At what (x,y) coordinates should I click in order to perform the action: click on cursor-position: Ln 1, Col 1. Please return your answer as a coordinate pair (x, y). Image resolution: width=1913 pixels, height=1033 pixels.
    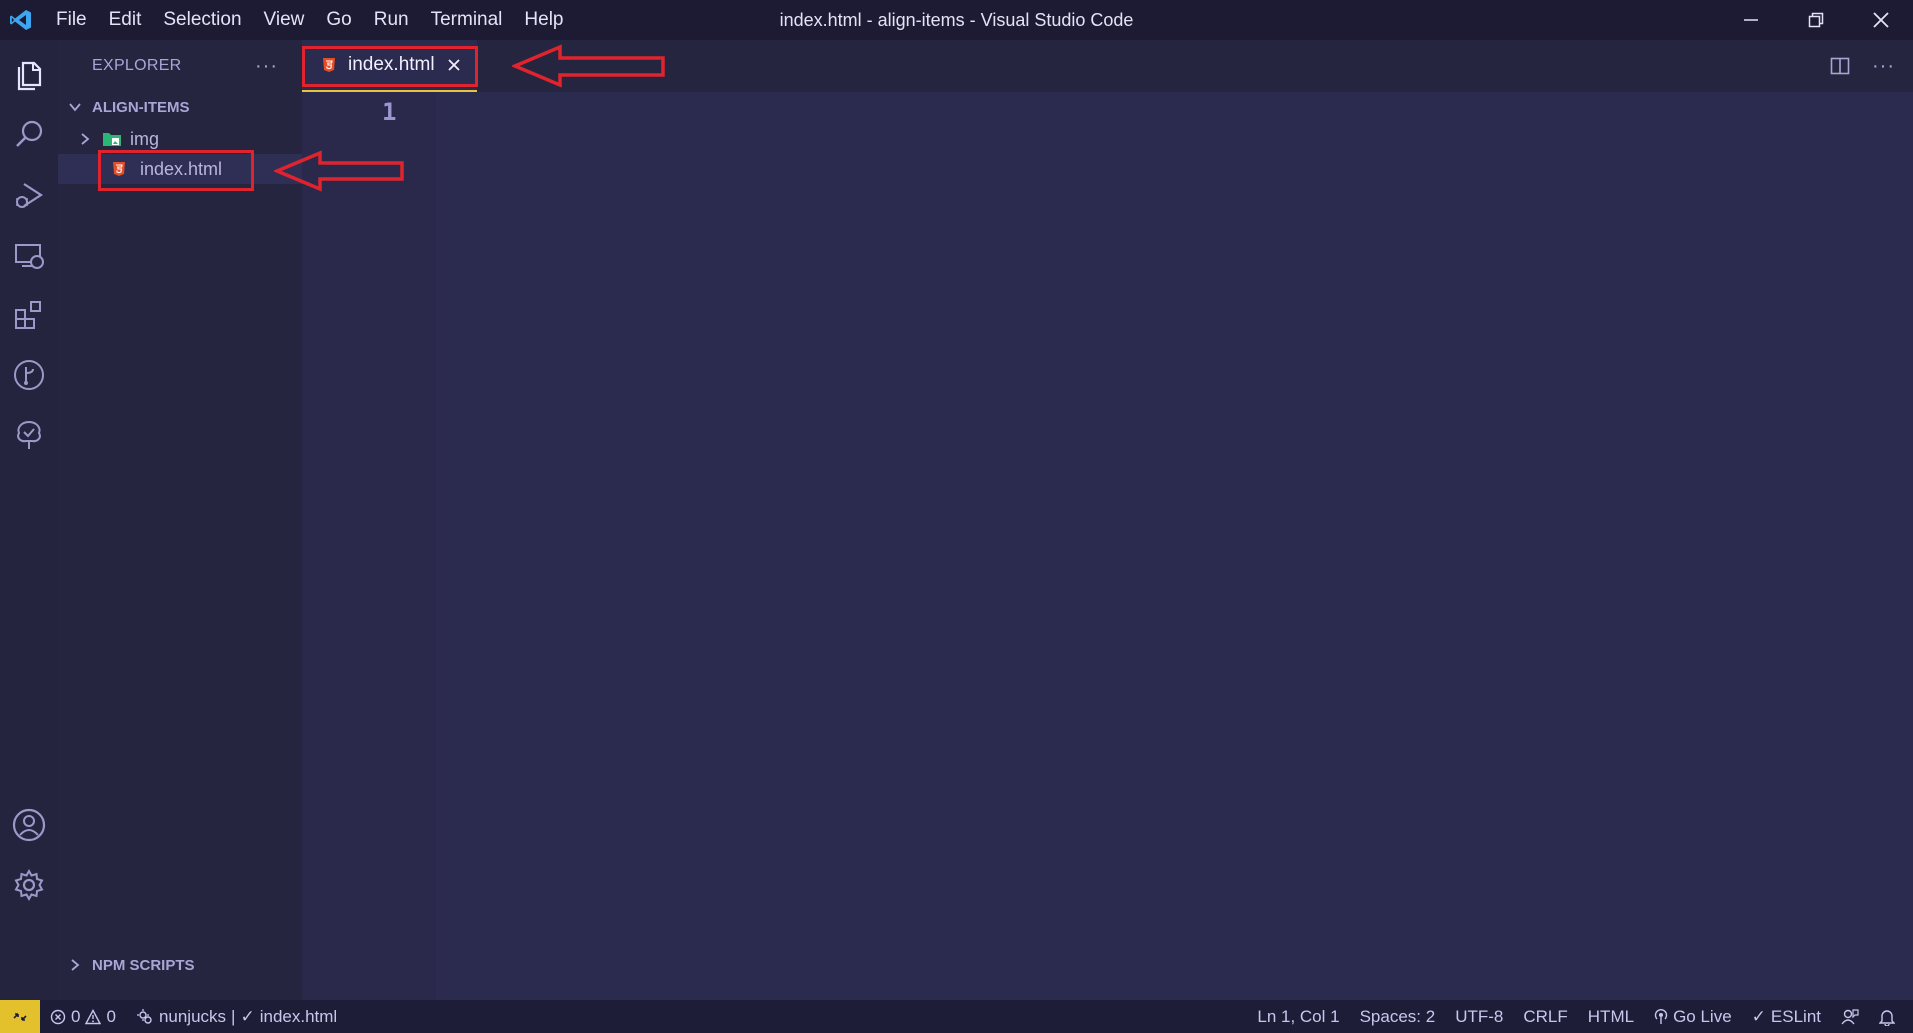
    Looking at the image, I should click on (1298, 1017).